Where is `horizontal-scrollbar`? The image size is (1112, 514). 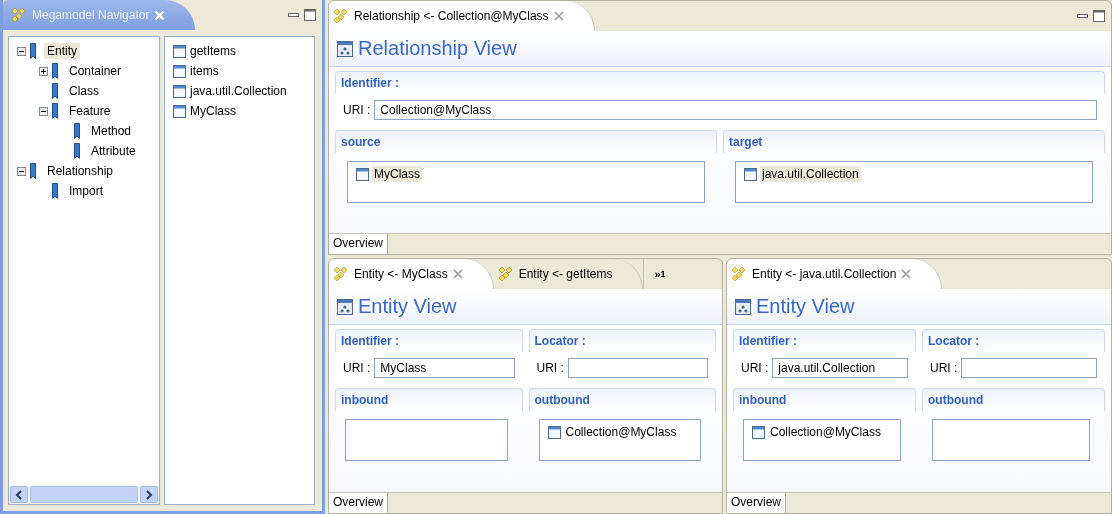 horizontal-scrollbar is located at coordinates (84, 494).